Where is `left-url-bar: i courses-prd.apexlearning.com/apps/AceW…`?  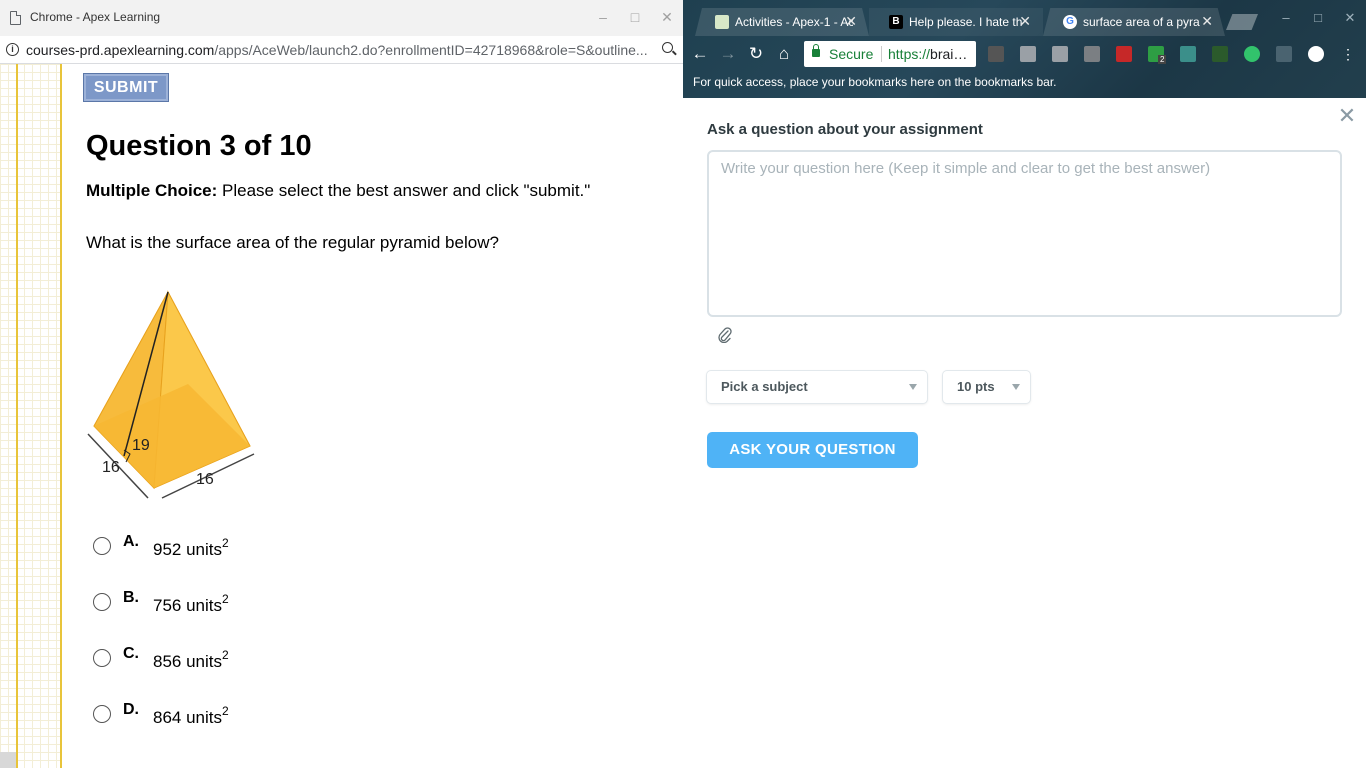
left-url-bar: i courses-prd.apexlearning.com/apps/AceW… is located at coordinates (341, 50).